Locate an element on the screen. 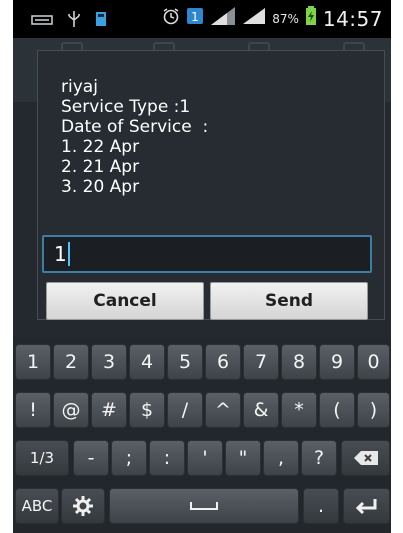 The image size is (403, 533). key-ampersand: & is located at coordinates (261, 410).